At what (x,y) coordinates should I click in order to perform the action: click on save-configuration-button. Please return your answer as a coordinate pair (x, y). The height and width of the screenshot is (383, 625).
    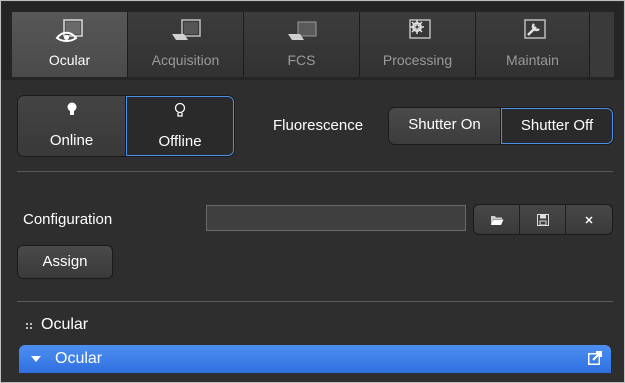
    Looking at the image, I should click on (543, 219).